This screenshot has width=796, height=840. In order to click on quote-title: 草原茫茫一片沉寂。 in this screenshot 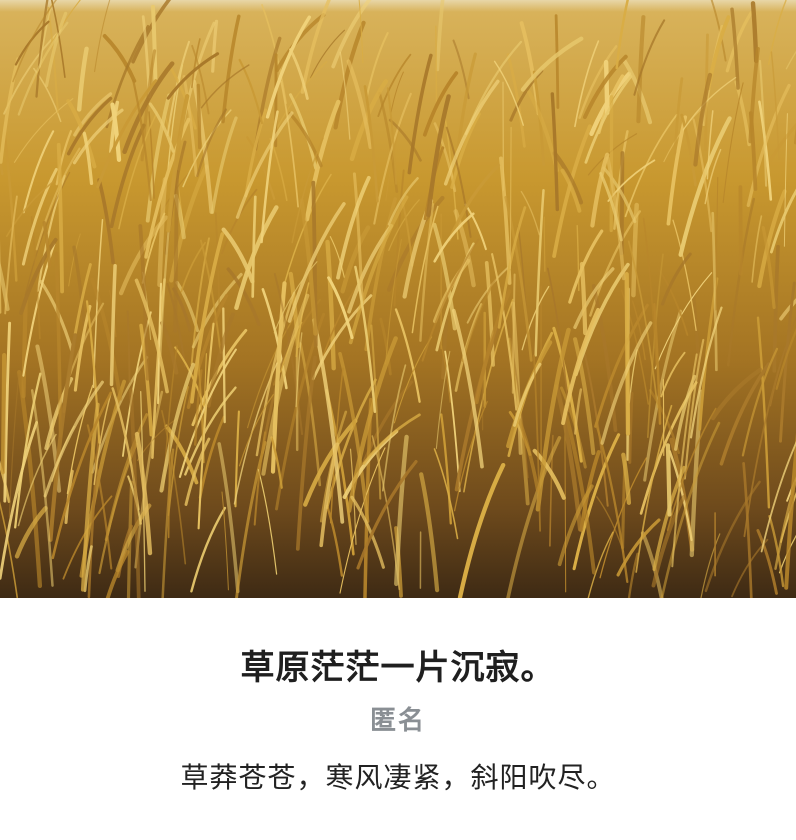, I will do `click(398, 668)`.